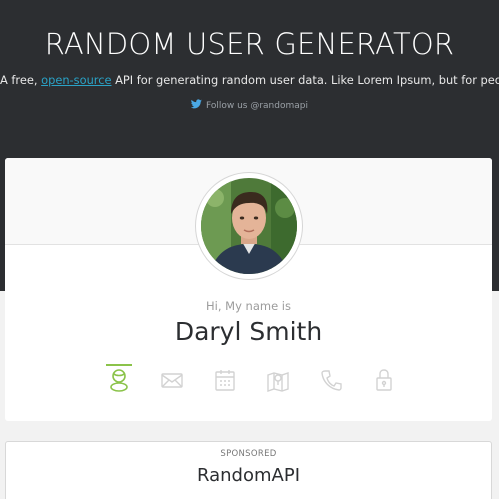  I want to click on follow-text: Follow us @randomapi, so click(257, 105).